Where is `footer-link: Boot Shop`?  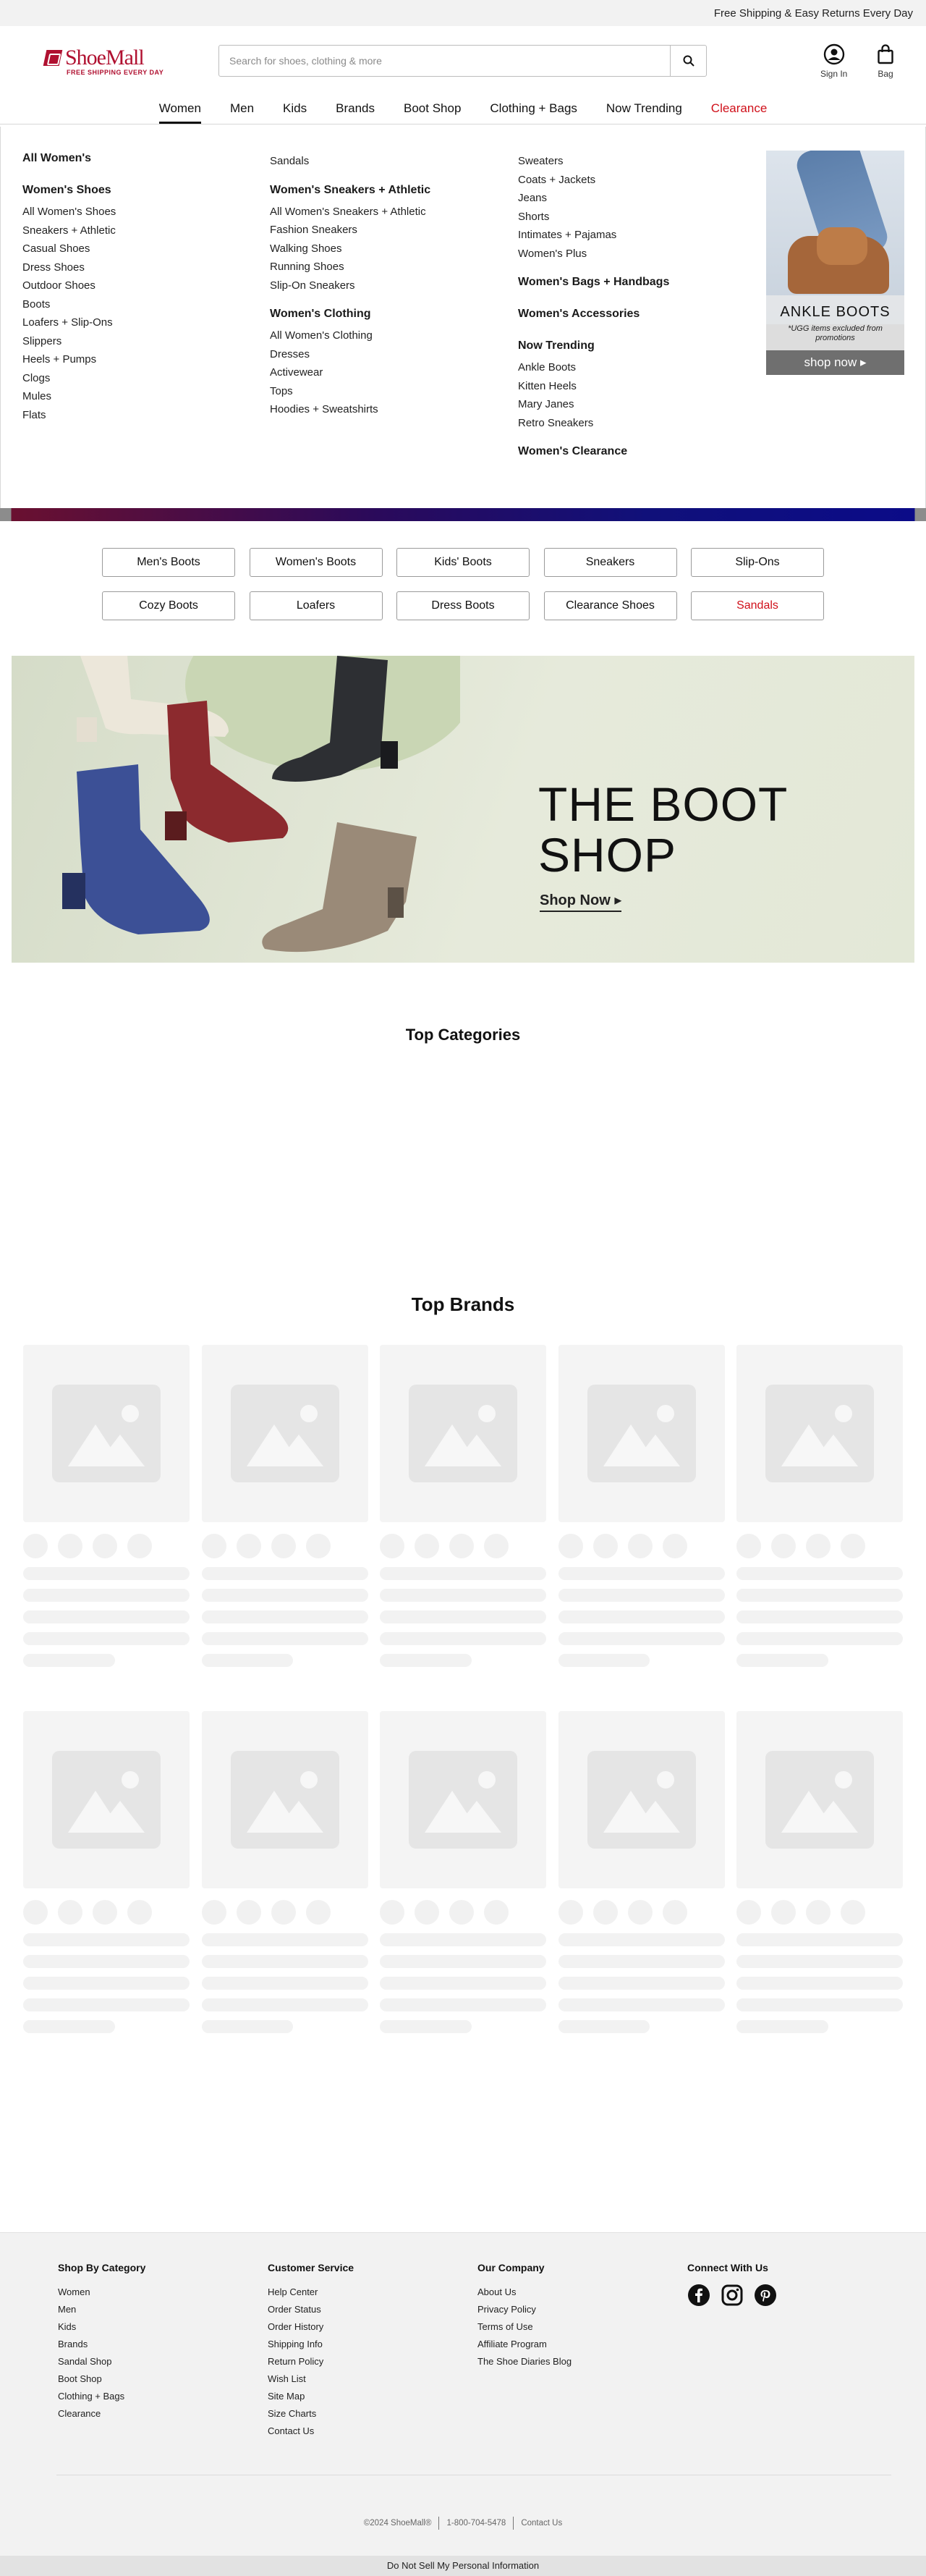 footer-link: Boot Shop is located at coordinates (101, 2379).